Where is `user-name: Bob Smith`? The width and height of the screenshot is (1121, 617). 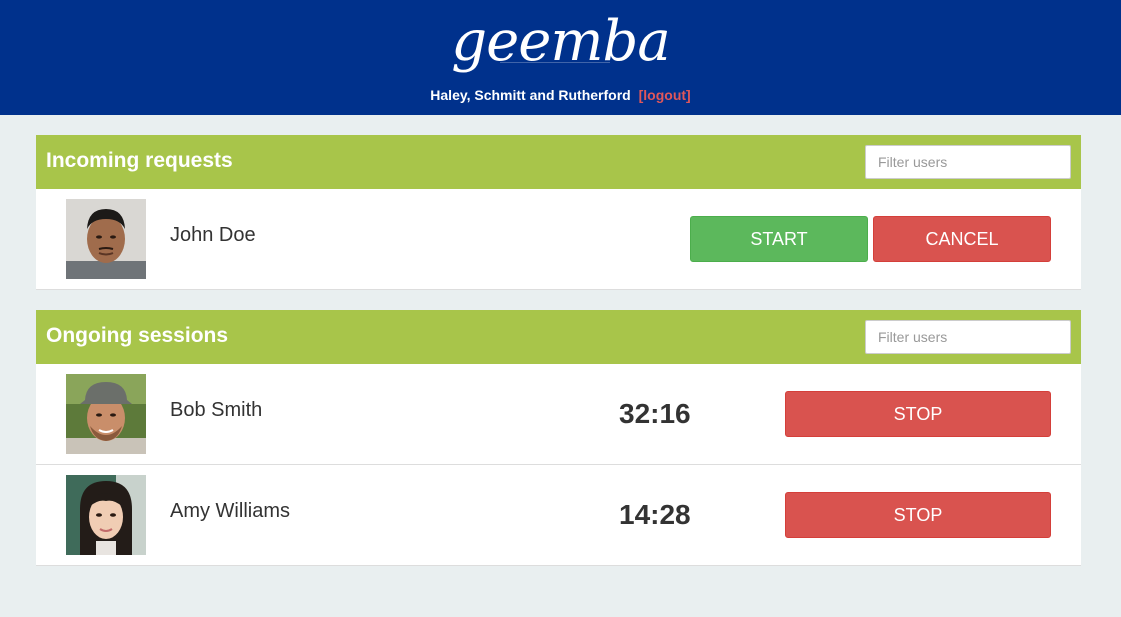
user-name: Bob Smith is located at coordinates (216, 410).